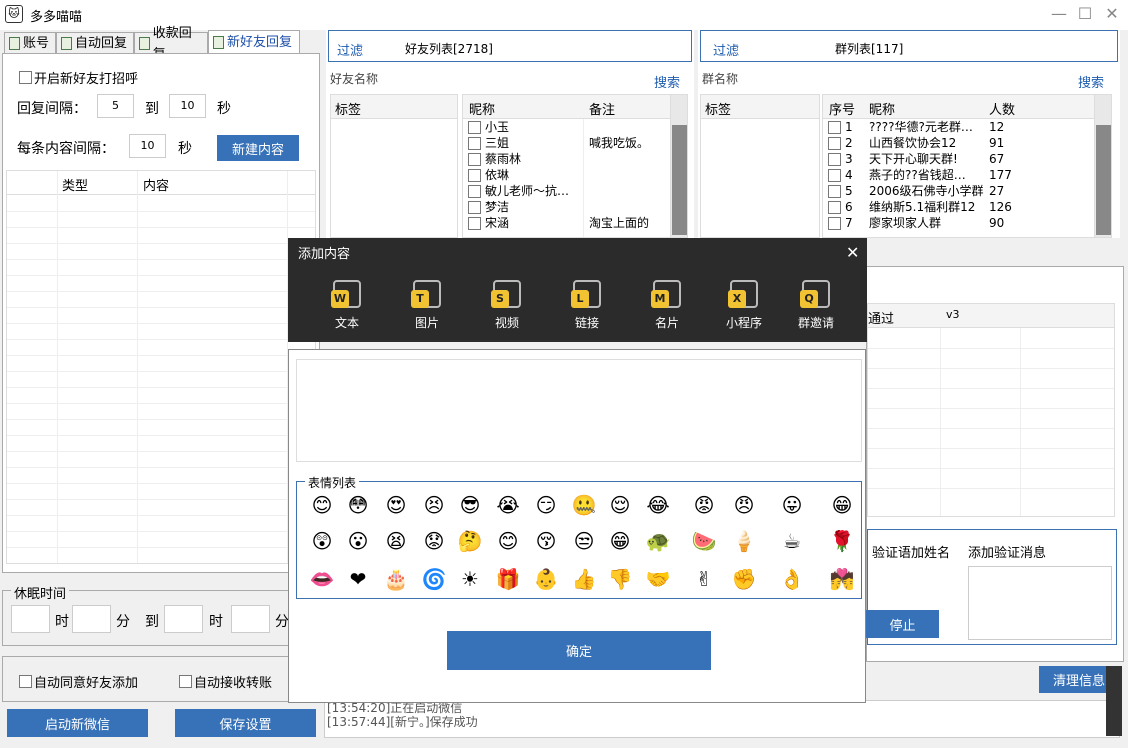 Image resolution: width=1128 pixels, height=748 pixels. What do you see at coordinates (350, 49) in the screenshot?
I see `friends-filter-link: 过滤` at bounding box center [350, 49].